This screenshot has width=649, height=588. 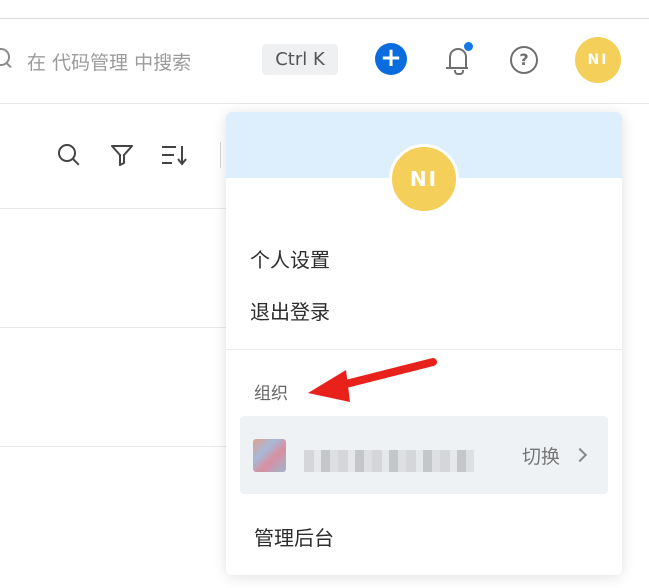 I want to click on search-input: 在 代码管理 中搜索, so click(x=109, y=61).